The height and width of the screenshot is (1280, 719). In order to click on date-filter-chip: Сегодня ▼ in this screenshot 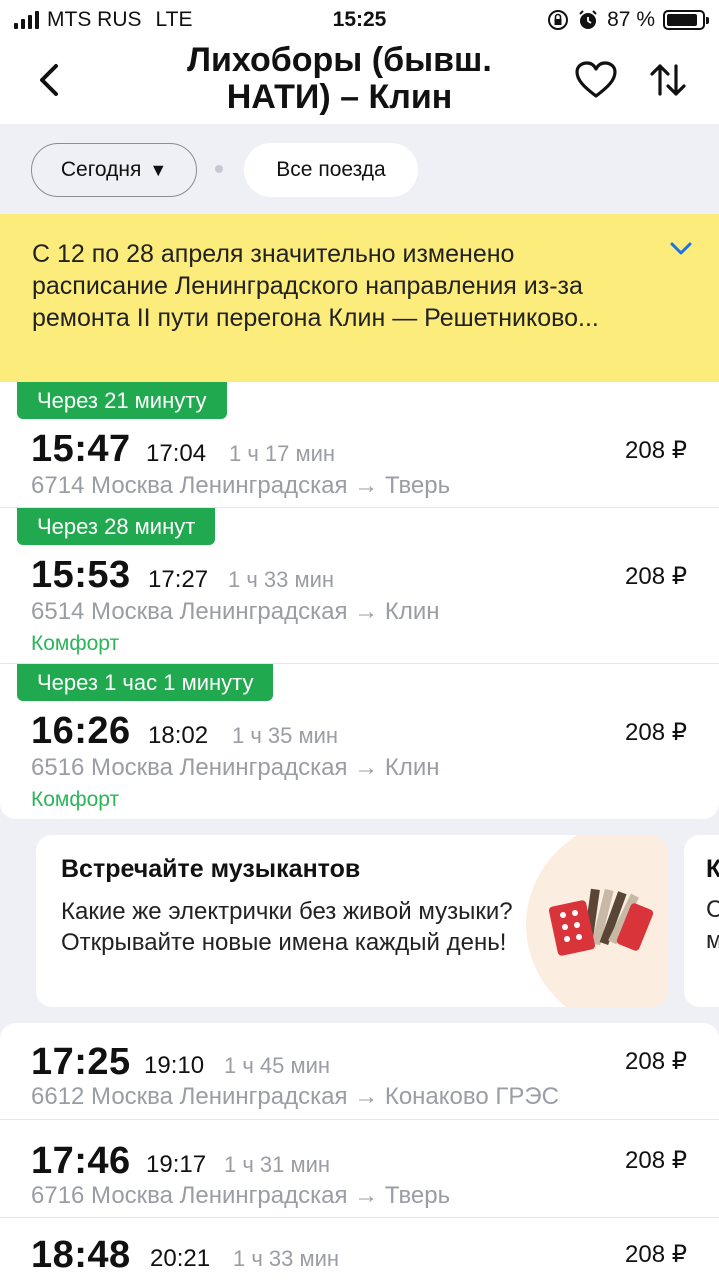, I will do `click(114, 170)`.